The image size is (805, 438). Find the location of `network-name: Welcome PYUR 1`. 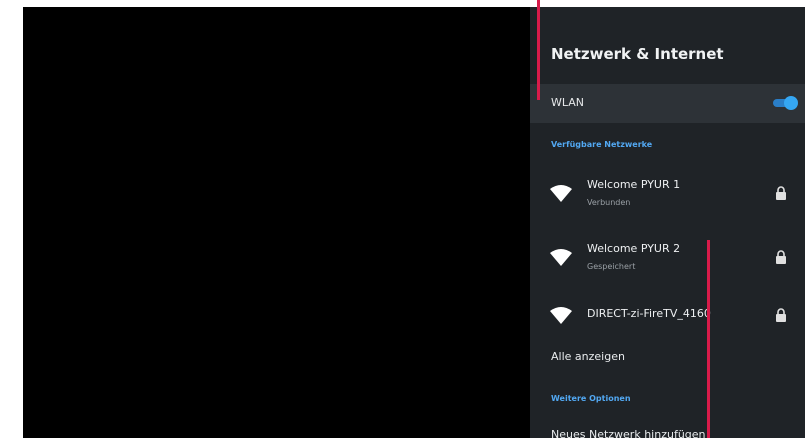

network-name: Welcome PYUR 1 is located at coordinates (634, 184).